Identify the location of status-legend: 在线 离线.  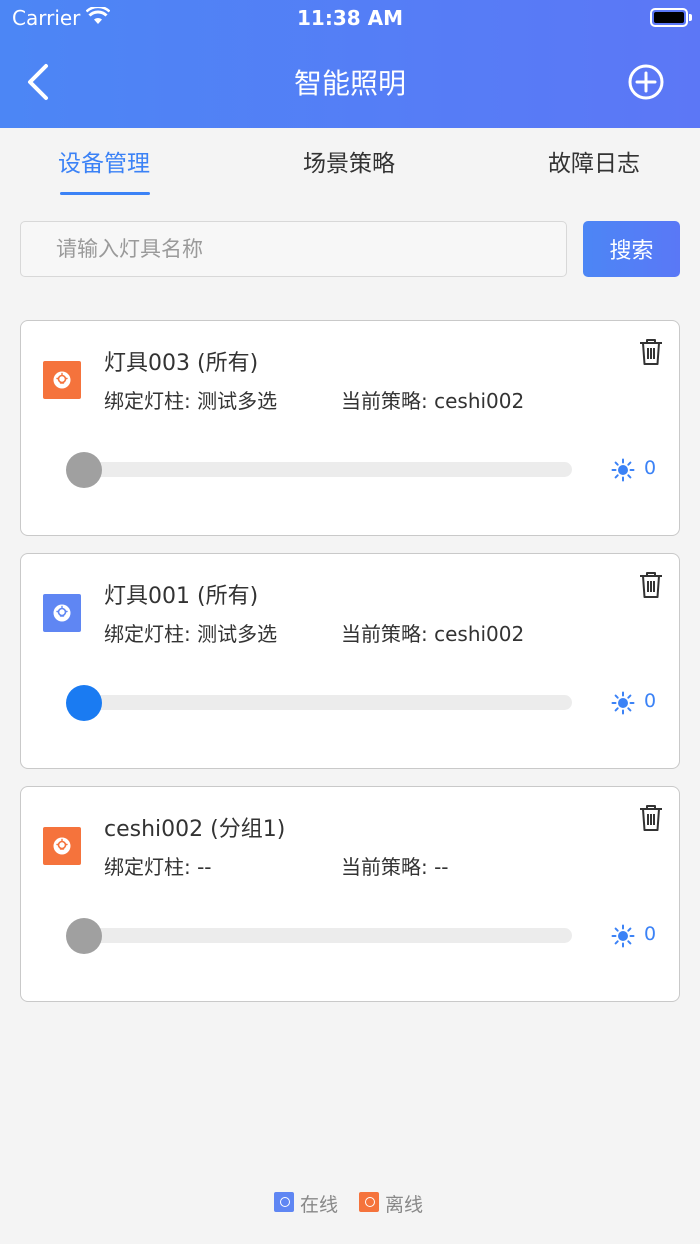
(350, 1203).